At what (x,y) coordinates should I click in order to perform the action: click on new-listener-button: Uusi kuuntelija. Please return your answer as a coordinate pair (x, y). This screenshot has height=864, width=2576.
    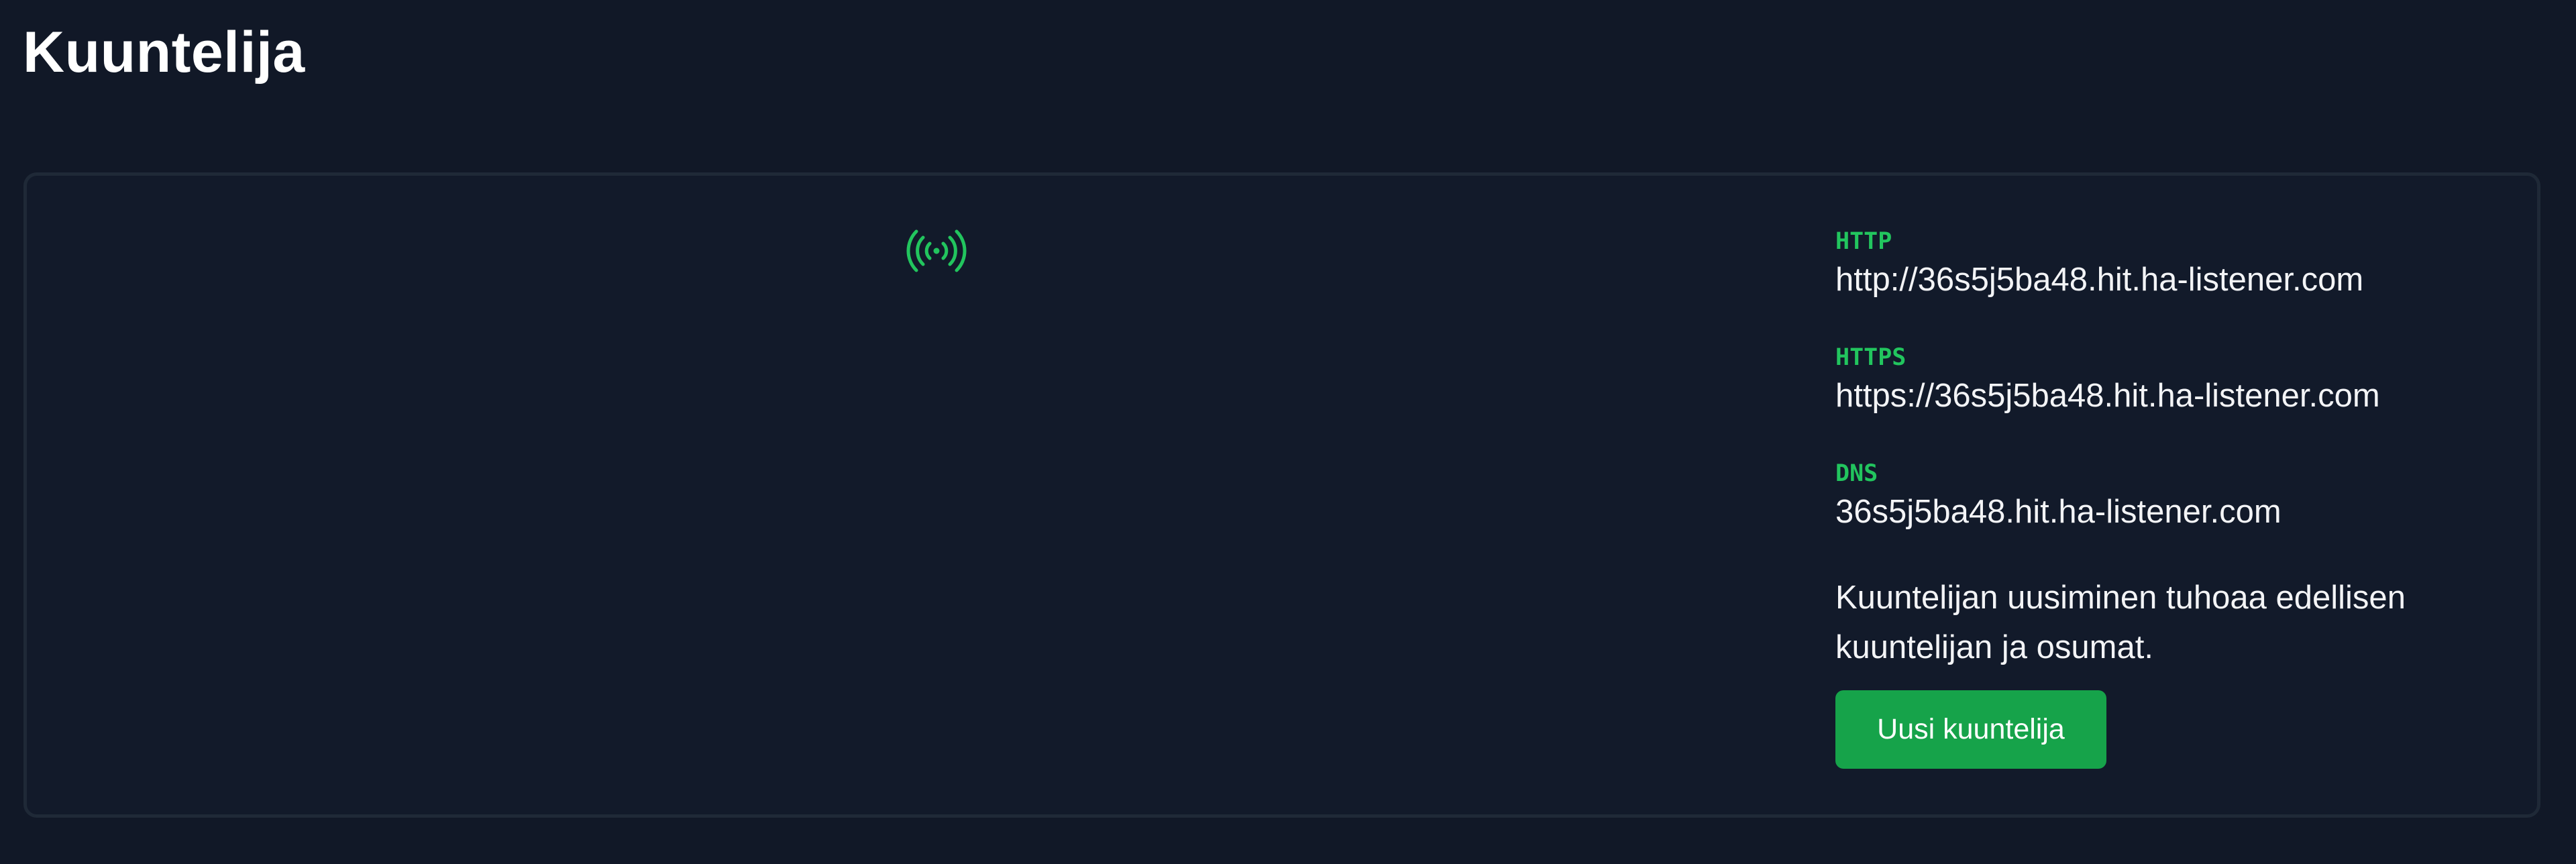
    Looking at the image, I should click on (1970, 730).